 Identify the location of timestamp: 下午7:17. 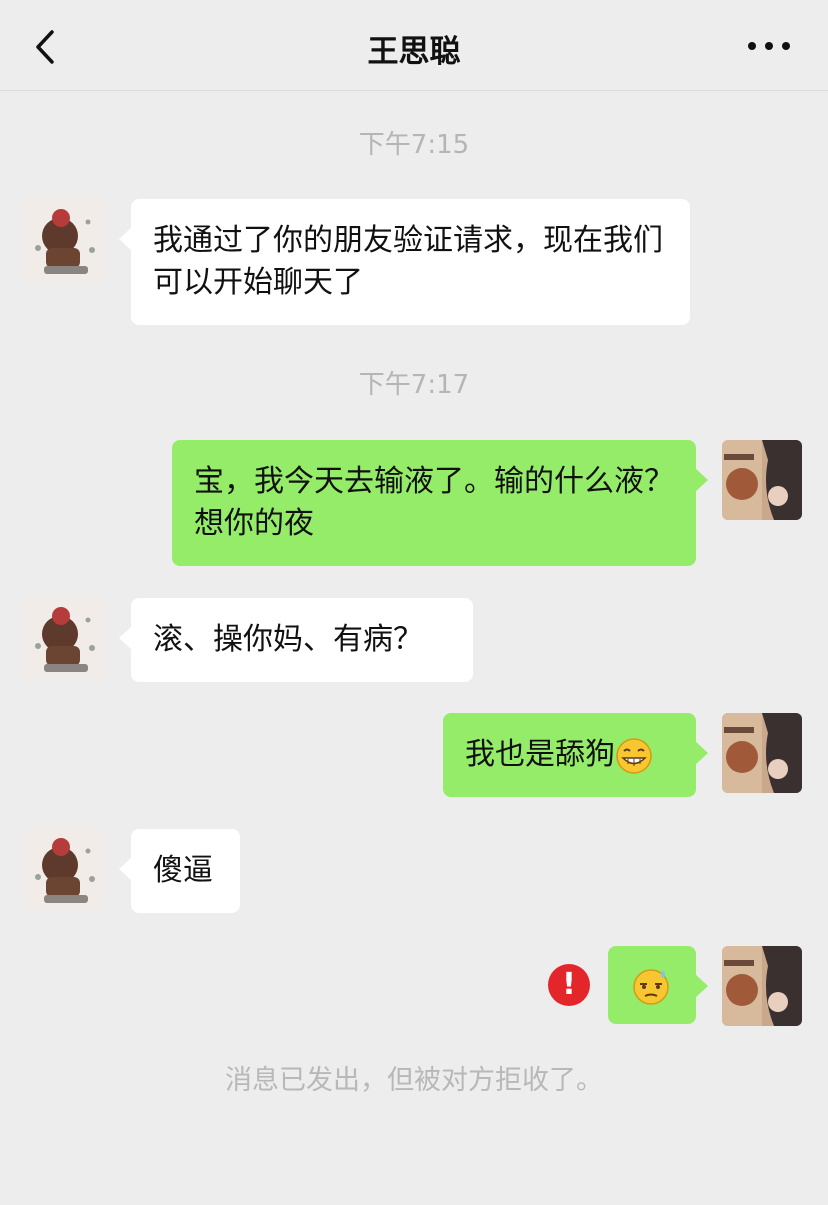
(414, 385).